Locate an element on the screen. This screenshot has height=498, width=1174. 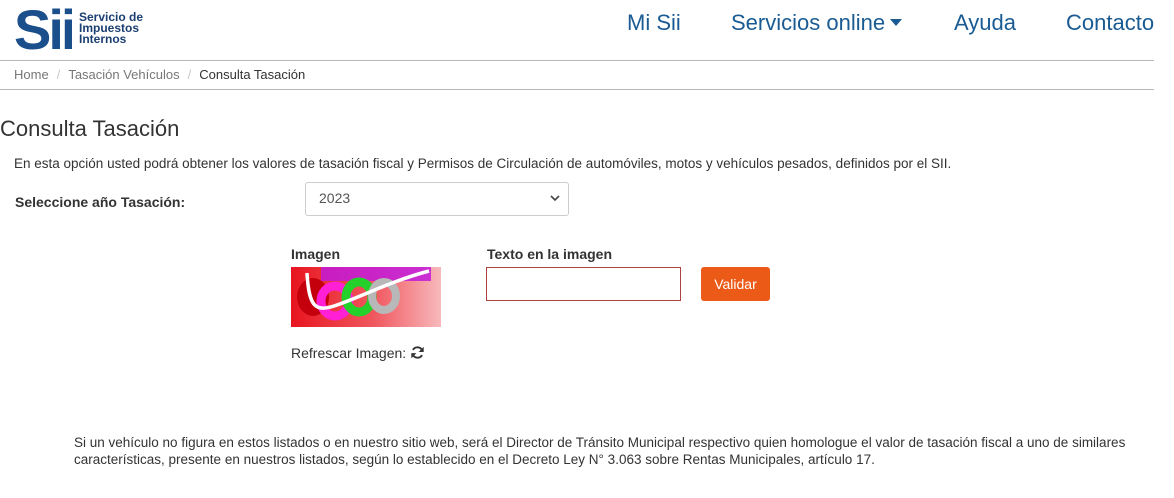
nav-servicios-online-label: Servicios online is located at coordinates (808, 22).